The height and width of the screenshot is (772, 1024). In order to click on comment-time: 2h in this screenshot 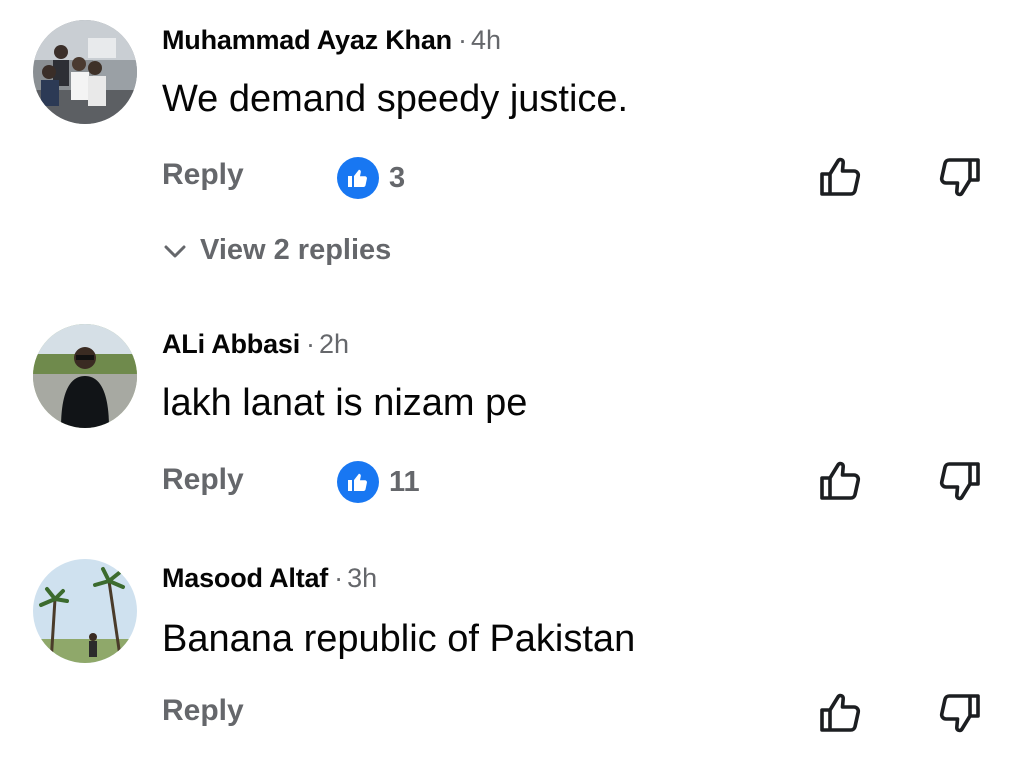, I will do `click(334, 344)`.